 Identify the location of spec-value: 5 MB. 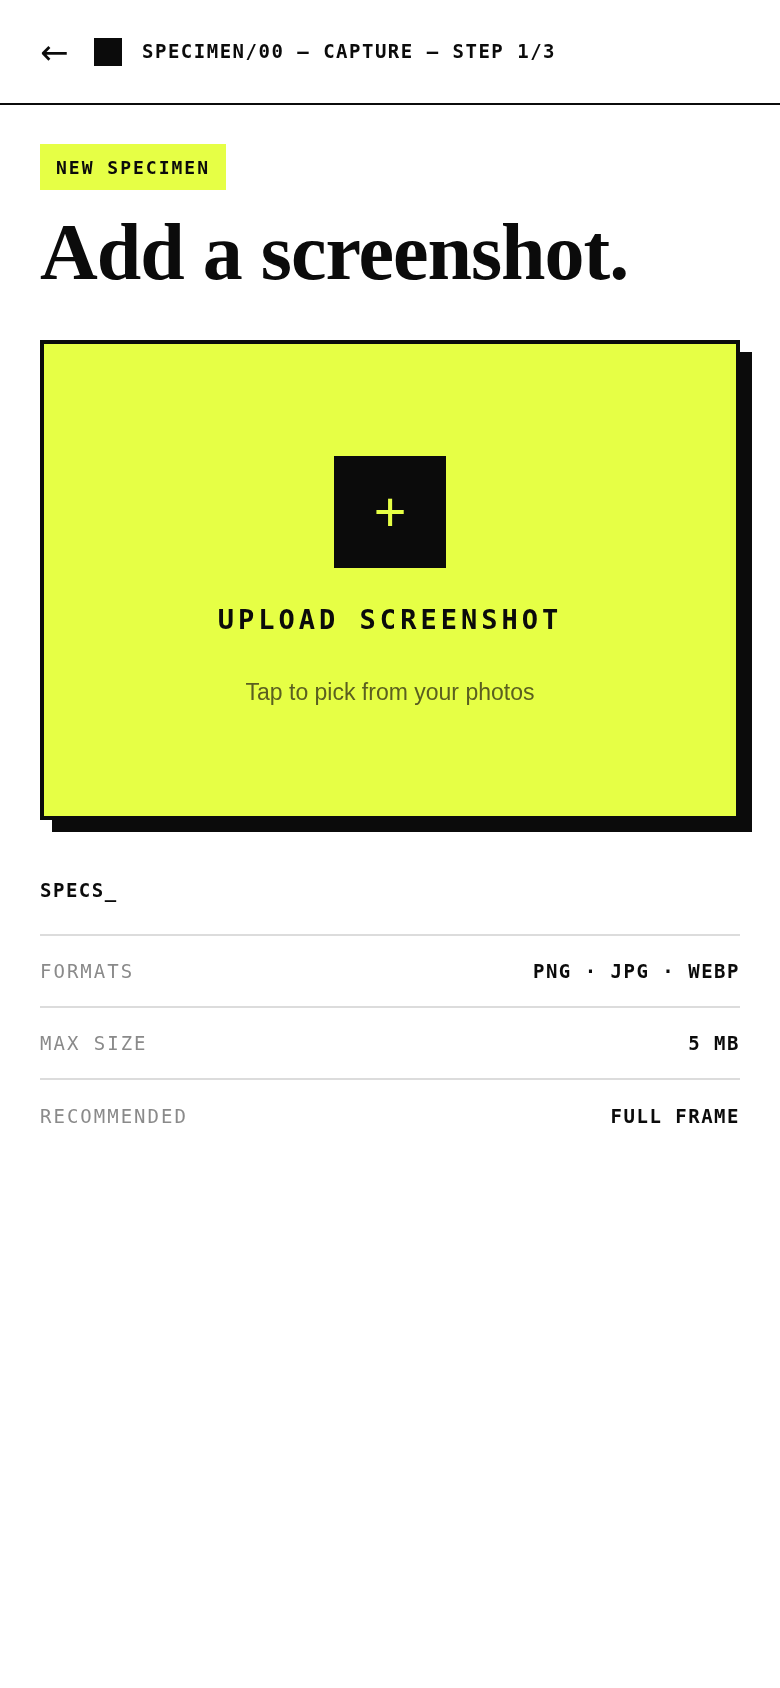
(714, 1043).